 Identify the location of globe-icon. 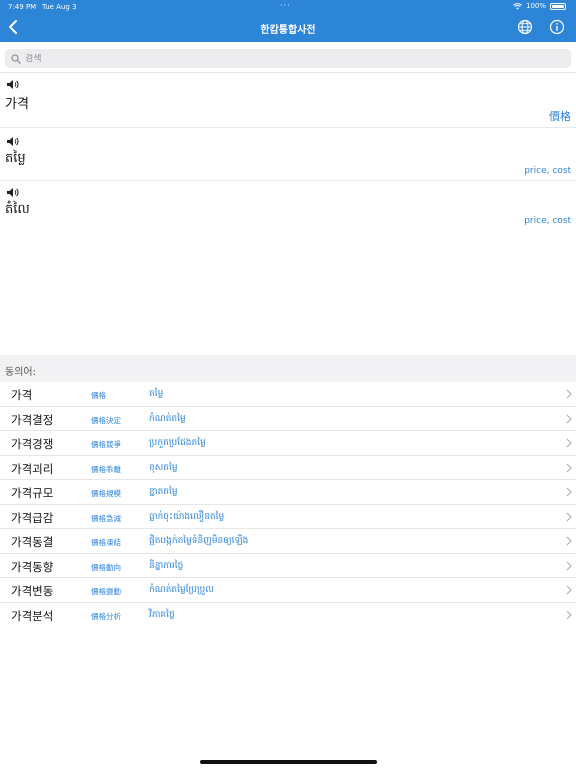
(525, 27).